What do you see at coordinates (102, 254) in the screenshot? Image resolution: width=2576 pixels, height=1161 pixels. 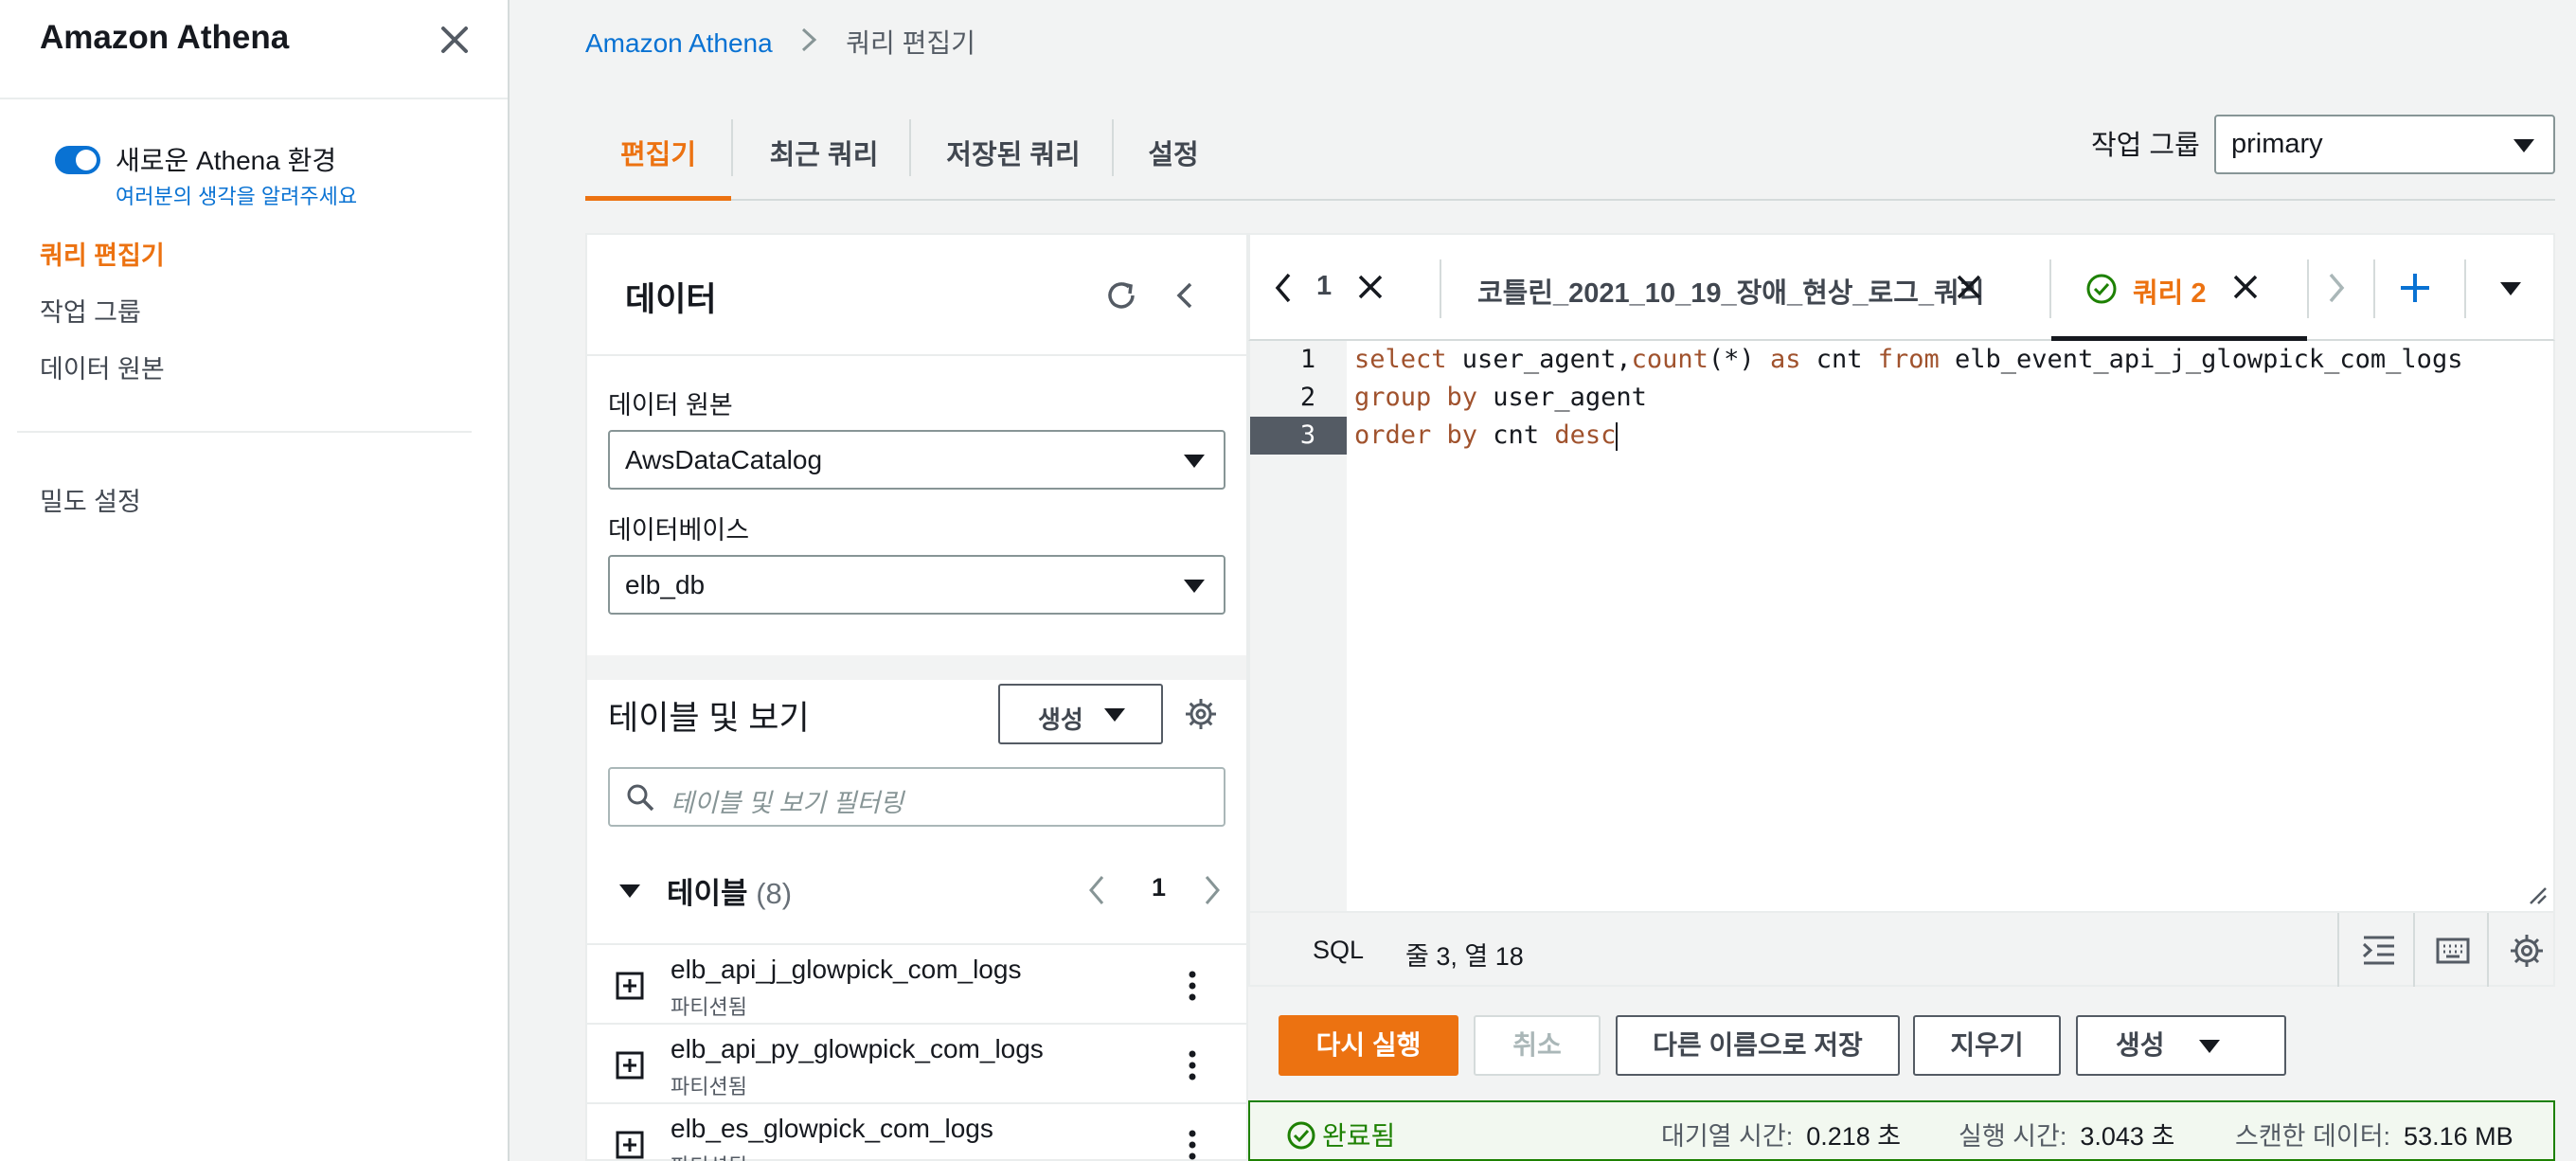 I see `nav-item-query-editor: 쿼리 편집기` at bounding box center [102, 254].